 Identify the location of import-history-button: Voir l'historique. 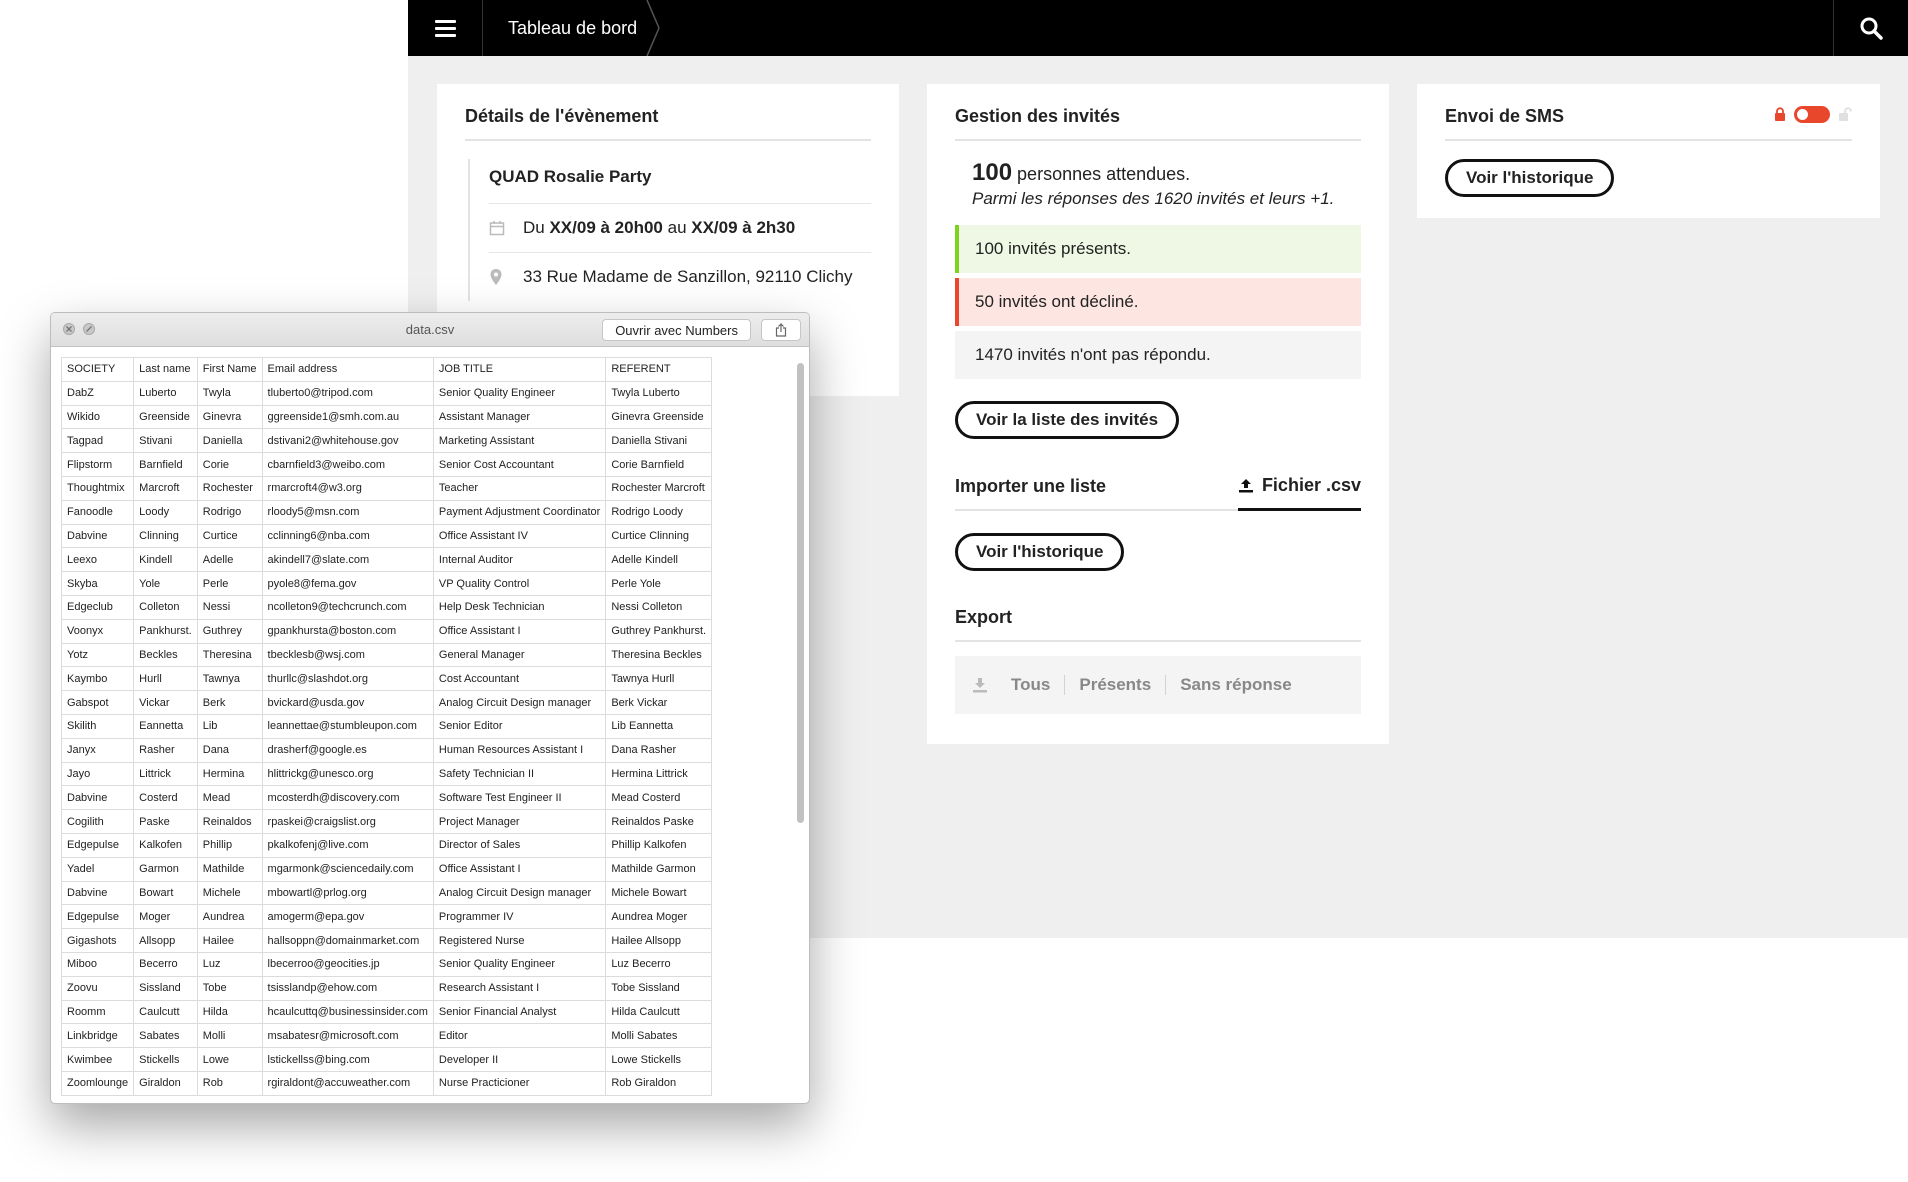
(1040, 552).